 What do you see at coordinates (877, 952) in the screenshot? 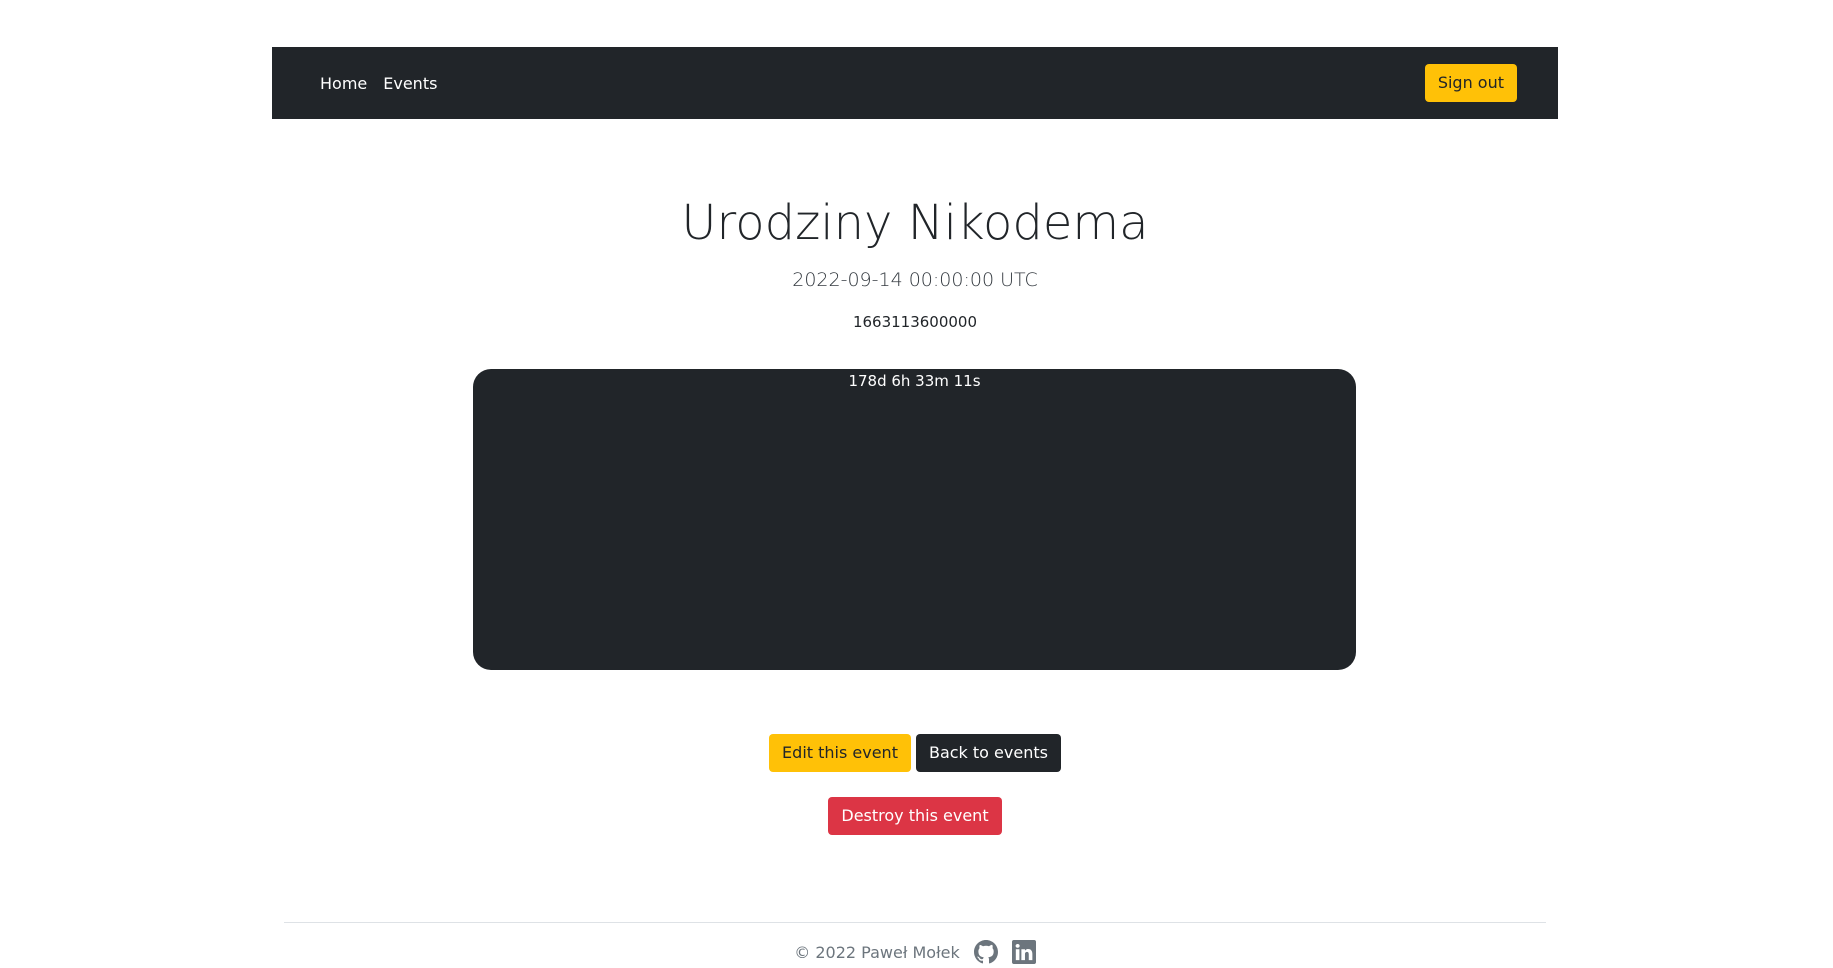
I see `footer-copyright: © 2022 Paweł Mołek` at bounding box center [877, 952].